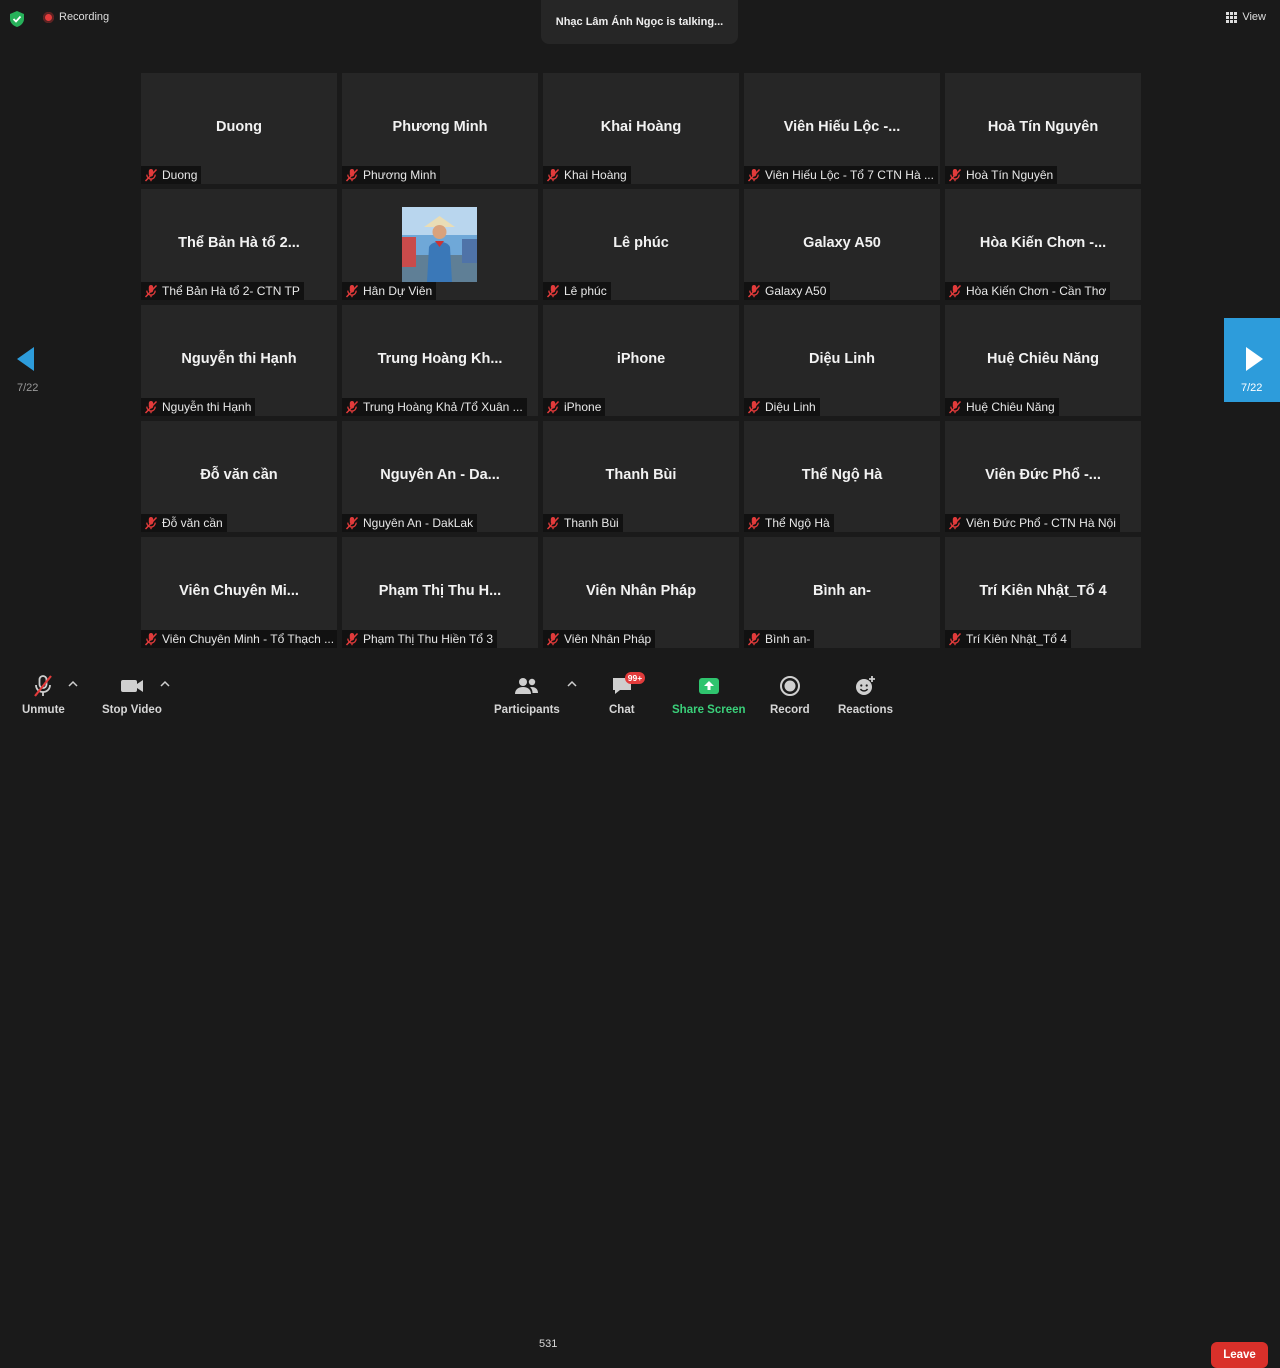 The image size is (1280, 1368). I want to click on participant-name-text: Bình an-, so click(788, 639).